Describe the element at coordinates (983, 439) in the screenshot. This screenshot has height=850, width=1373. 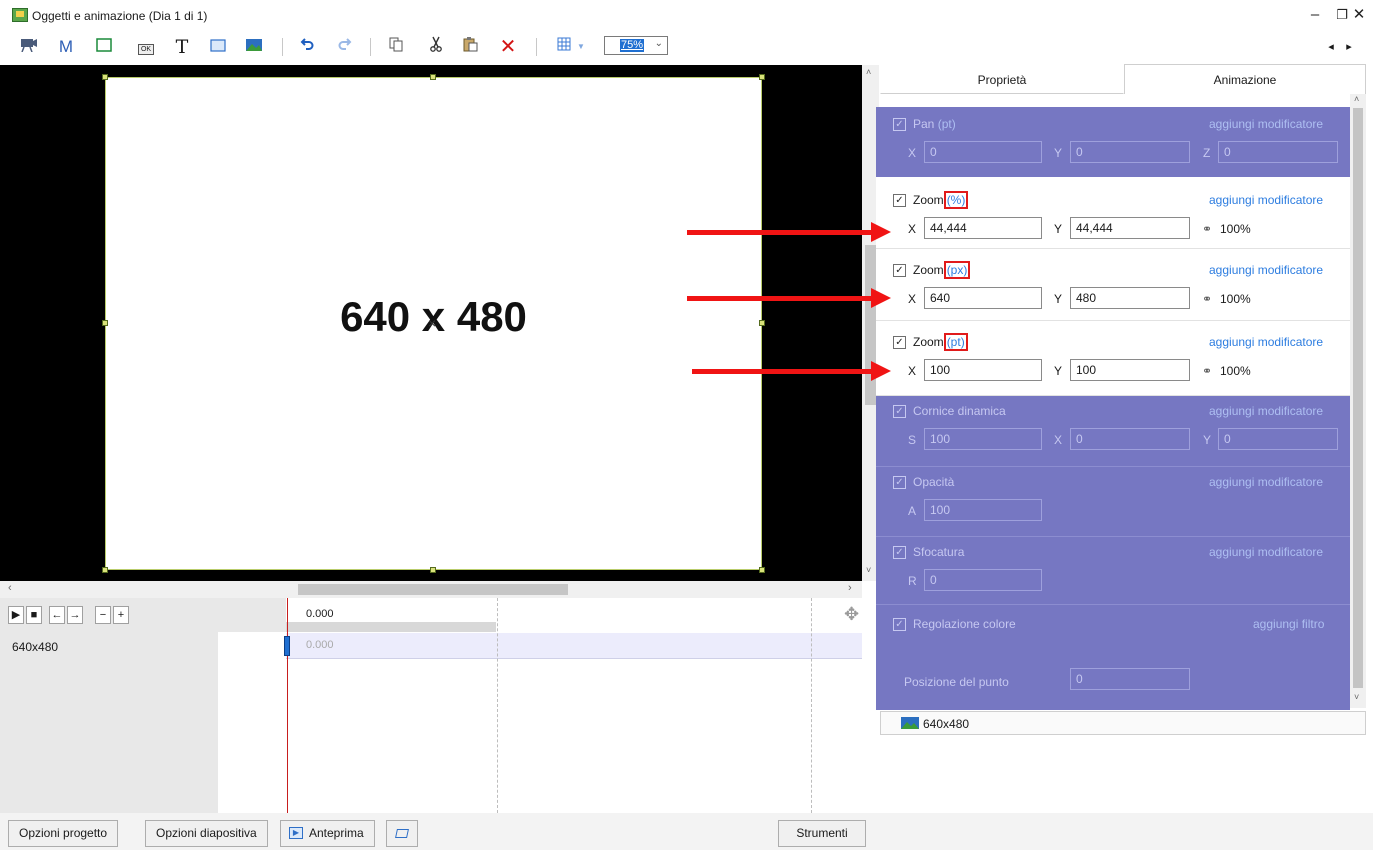
I see `dynamic-frame-s-field: 100` at that location.